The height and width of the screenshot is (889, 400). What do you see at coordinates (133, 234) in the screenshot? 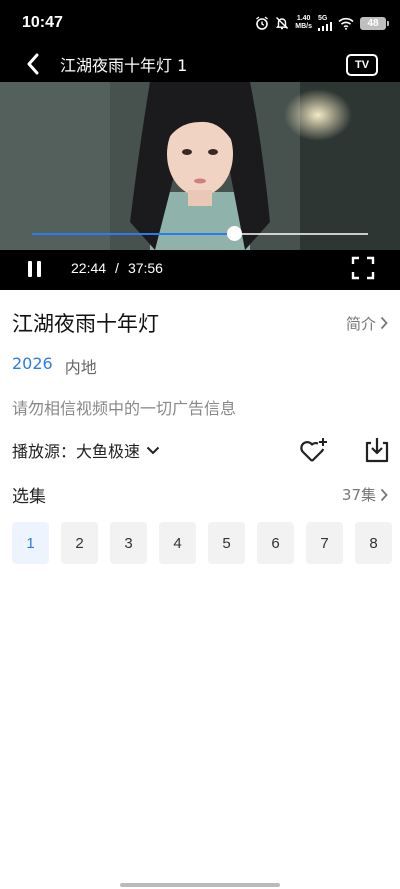
I see `progress-fill` at bounding box center [133, 234].